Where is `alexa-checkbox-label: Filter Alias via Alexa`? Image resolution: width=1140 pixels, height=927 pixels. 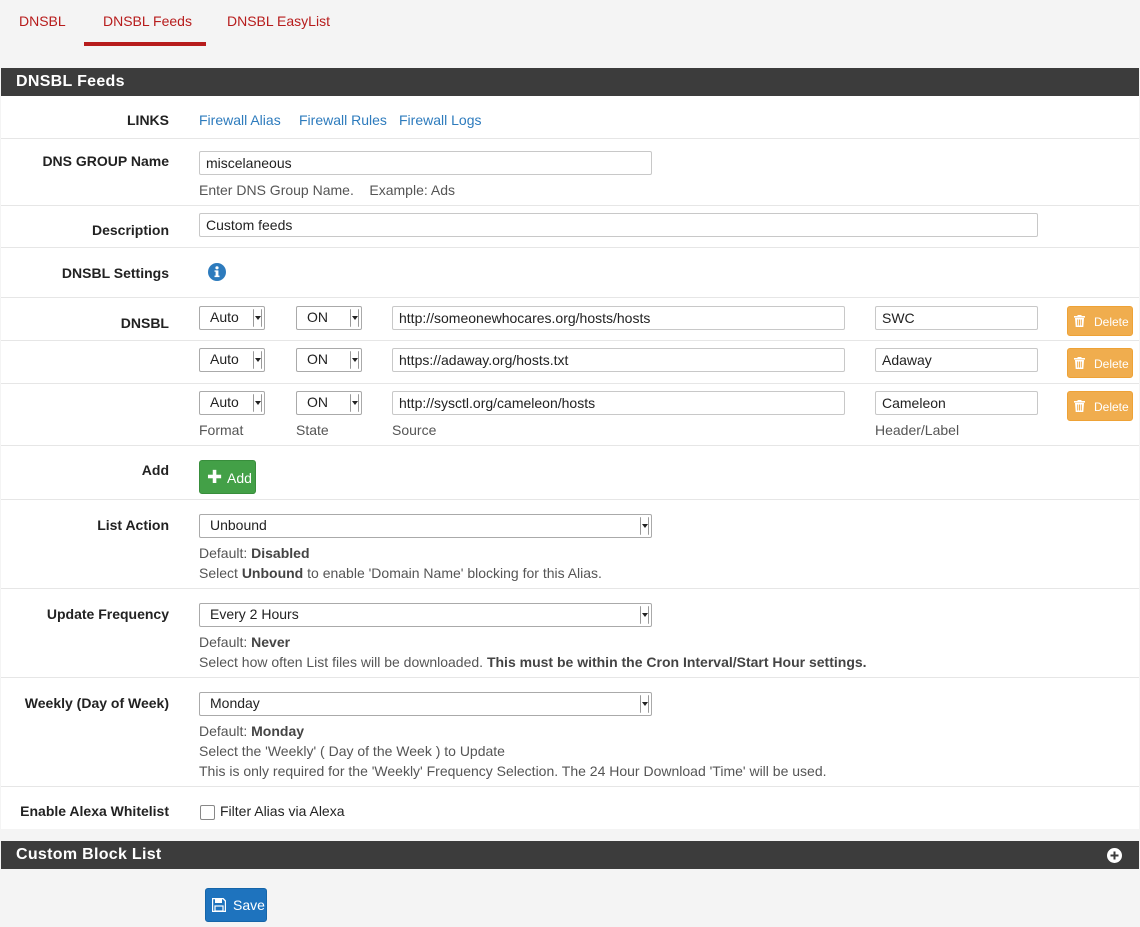 alexa-checkbox-label: Filter Alias via Alexa is located at coordinates (282, 811).